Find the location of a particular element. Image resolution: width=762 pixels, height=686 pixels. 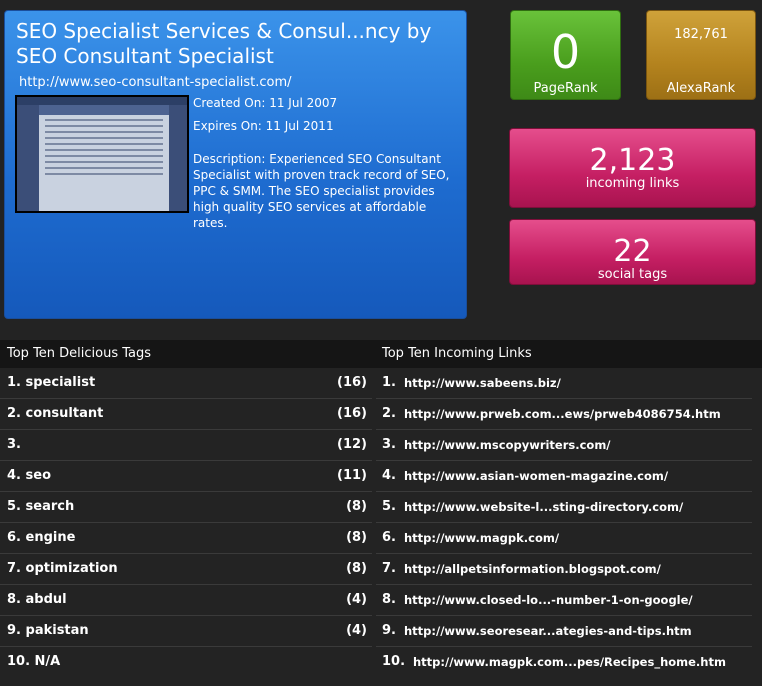

tag-name: 5. search is located at coordinates (41, 506).